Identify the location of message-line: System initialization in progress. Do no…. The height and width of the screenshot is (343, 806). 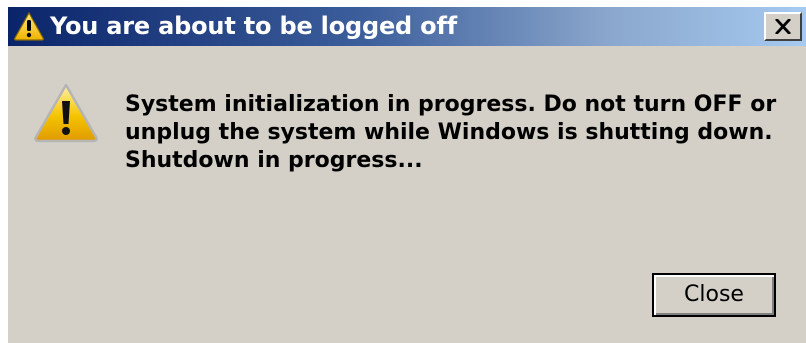
(451, 104).